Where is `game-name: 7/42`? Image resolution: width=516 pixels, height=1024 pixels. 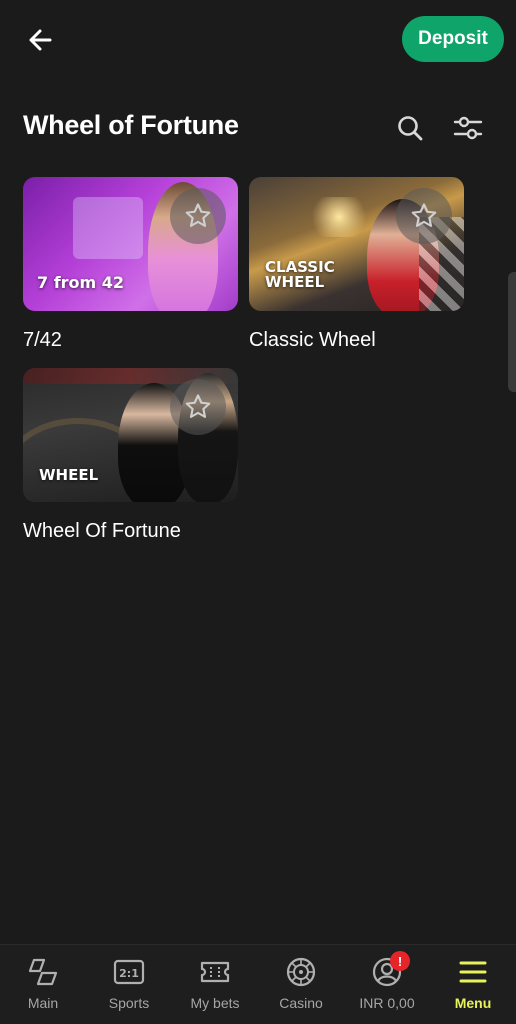 game-name: 7/42 is located at coordinates (42, 340).